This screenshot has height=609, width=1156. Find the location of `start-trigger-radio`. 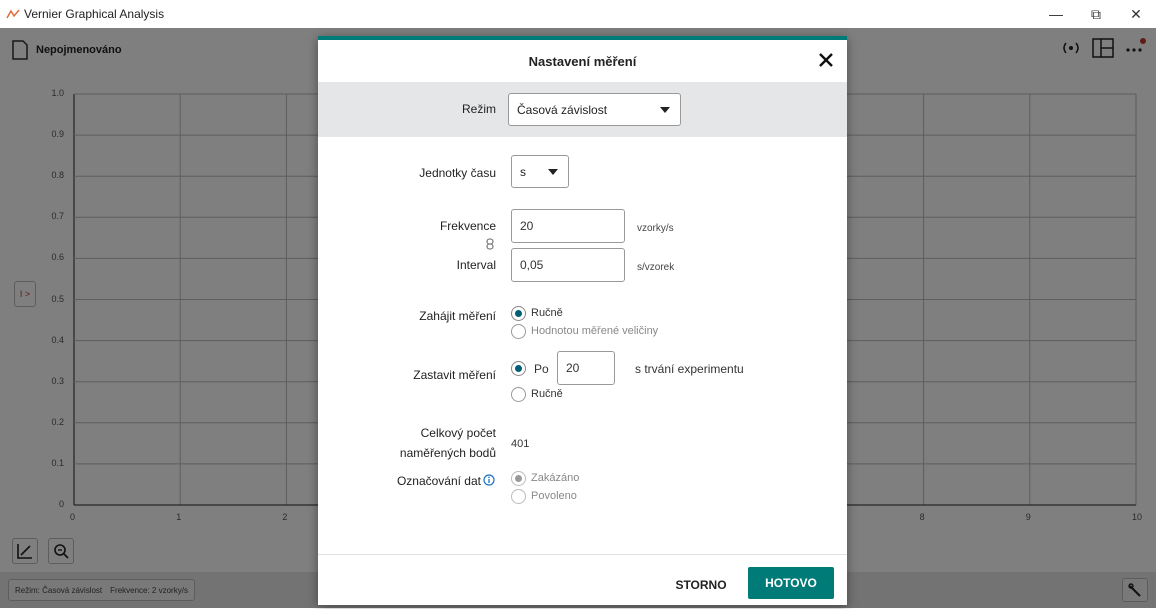

start-trigger-radio is located at coordinates (518, 331).